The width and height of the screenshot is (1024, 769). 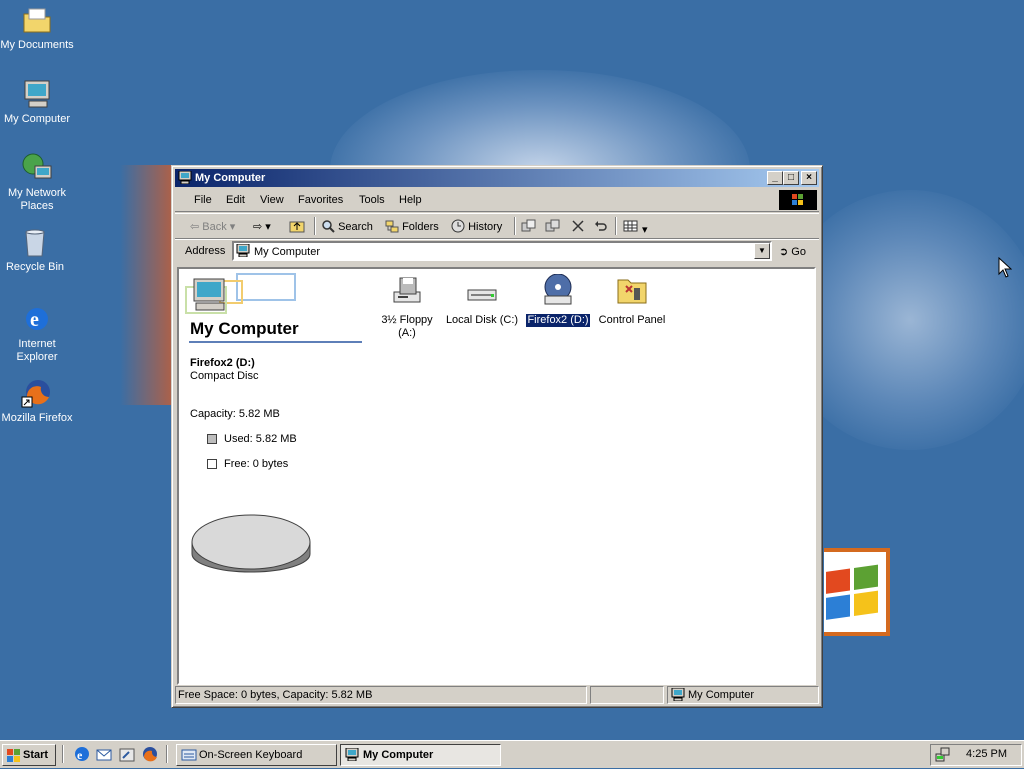 What do you see at coordinates (37, 20) in the screenshot?
I see `folder-icon` at bounding box center [37, 20].